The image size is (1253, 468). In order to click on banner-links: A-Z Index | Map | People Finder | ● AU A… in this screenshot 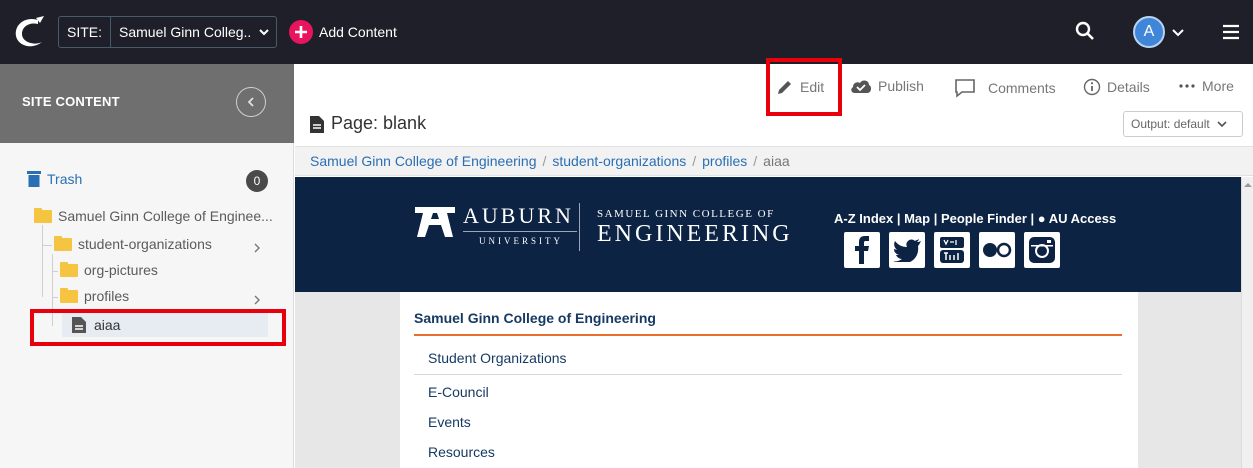, I will do `click(975, 218)`.